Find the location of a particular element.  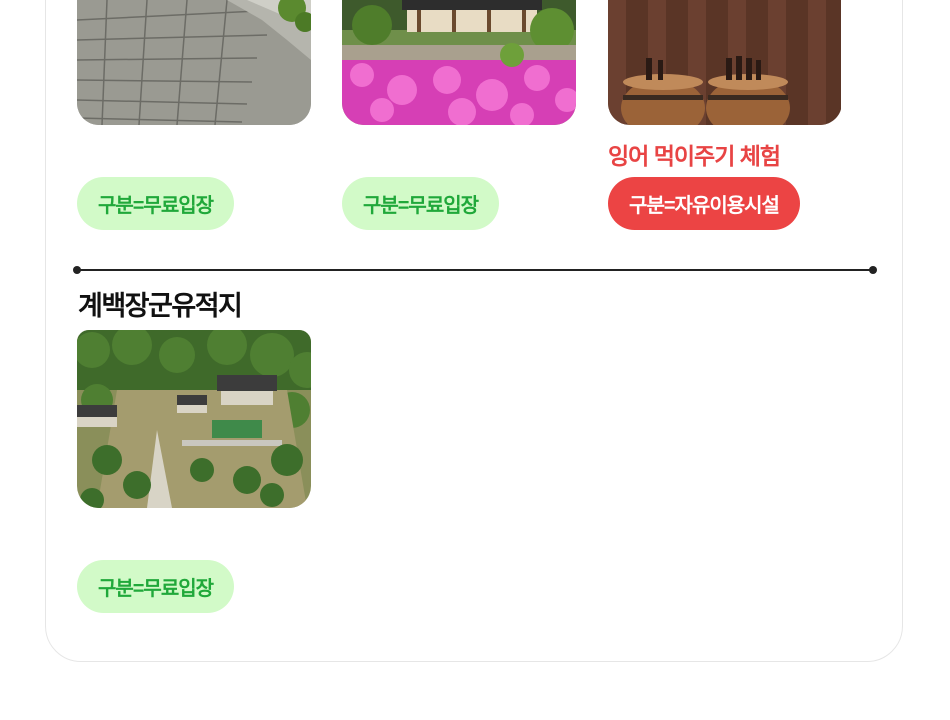

hanok-azalea-garden-photo is located at coordinates (459, 62).